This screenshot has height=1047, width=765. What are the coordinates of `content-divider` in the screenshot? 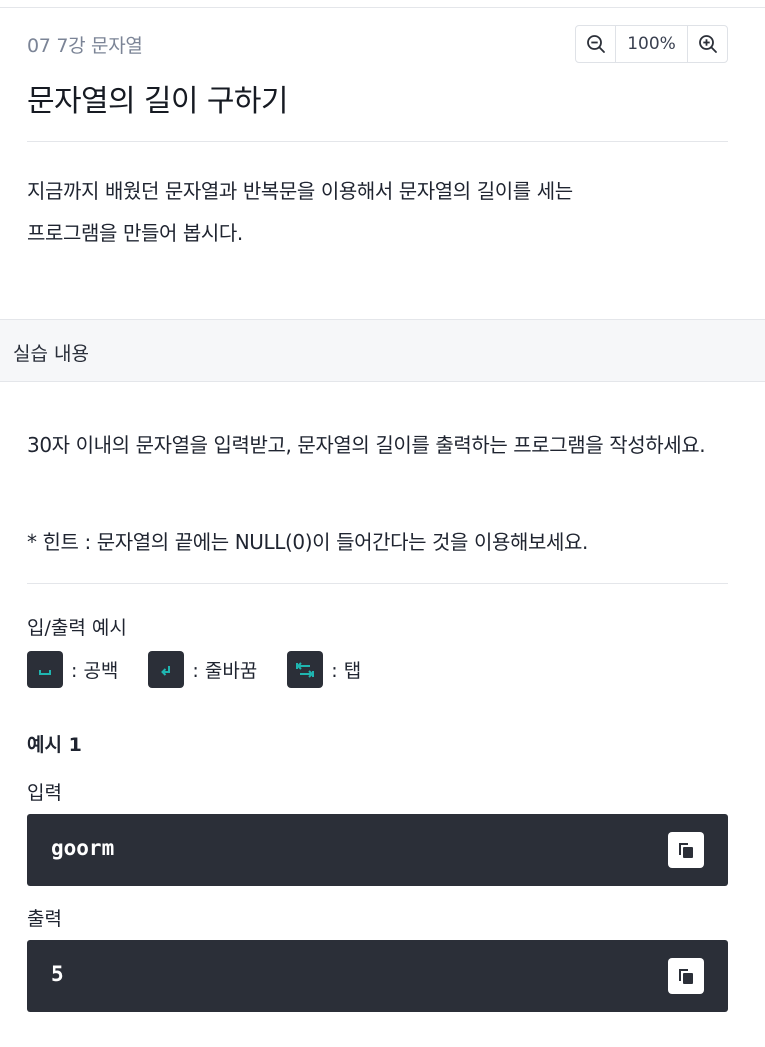 It's located at (377, 583).